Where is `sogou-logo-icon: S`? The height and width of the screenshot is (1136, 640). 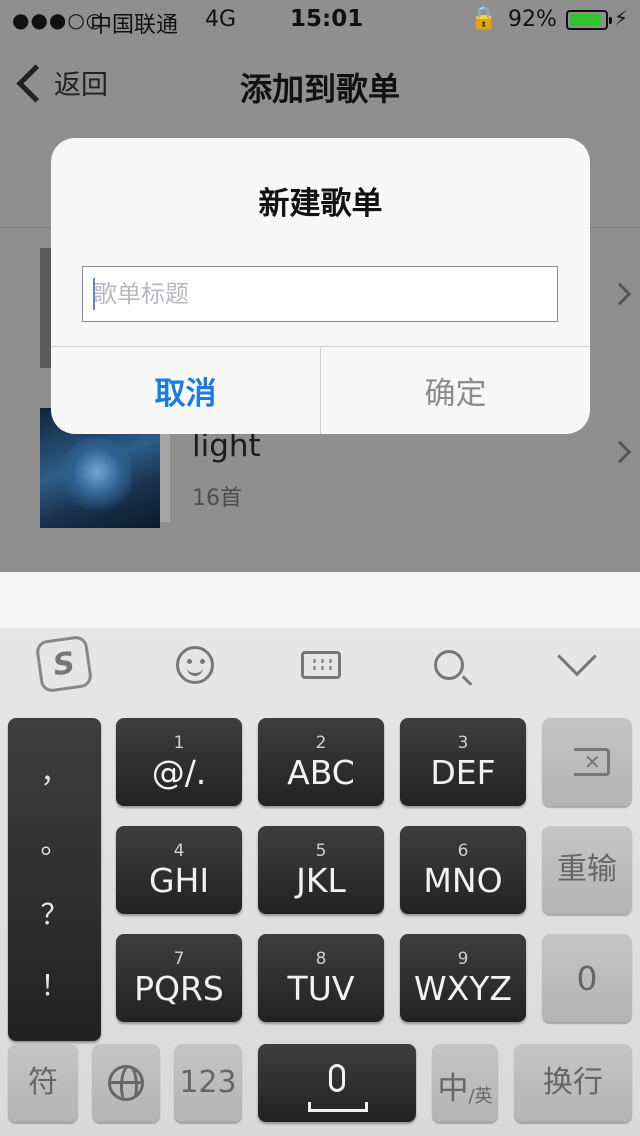
sogou-logo-icon: S is located at coordinates (64, 664).